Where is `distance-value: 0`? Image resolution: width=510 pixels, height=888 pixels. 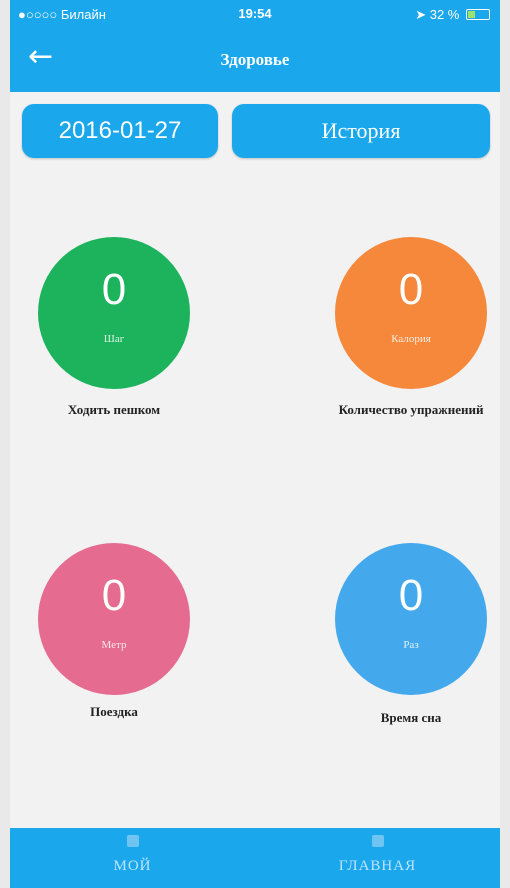 distance-value: 0 is located at coordinates (114, 595).